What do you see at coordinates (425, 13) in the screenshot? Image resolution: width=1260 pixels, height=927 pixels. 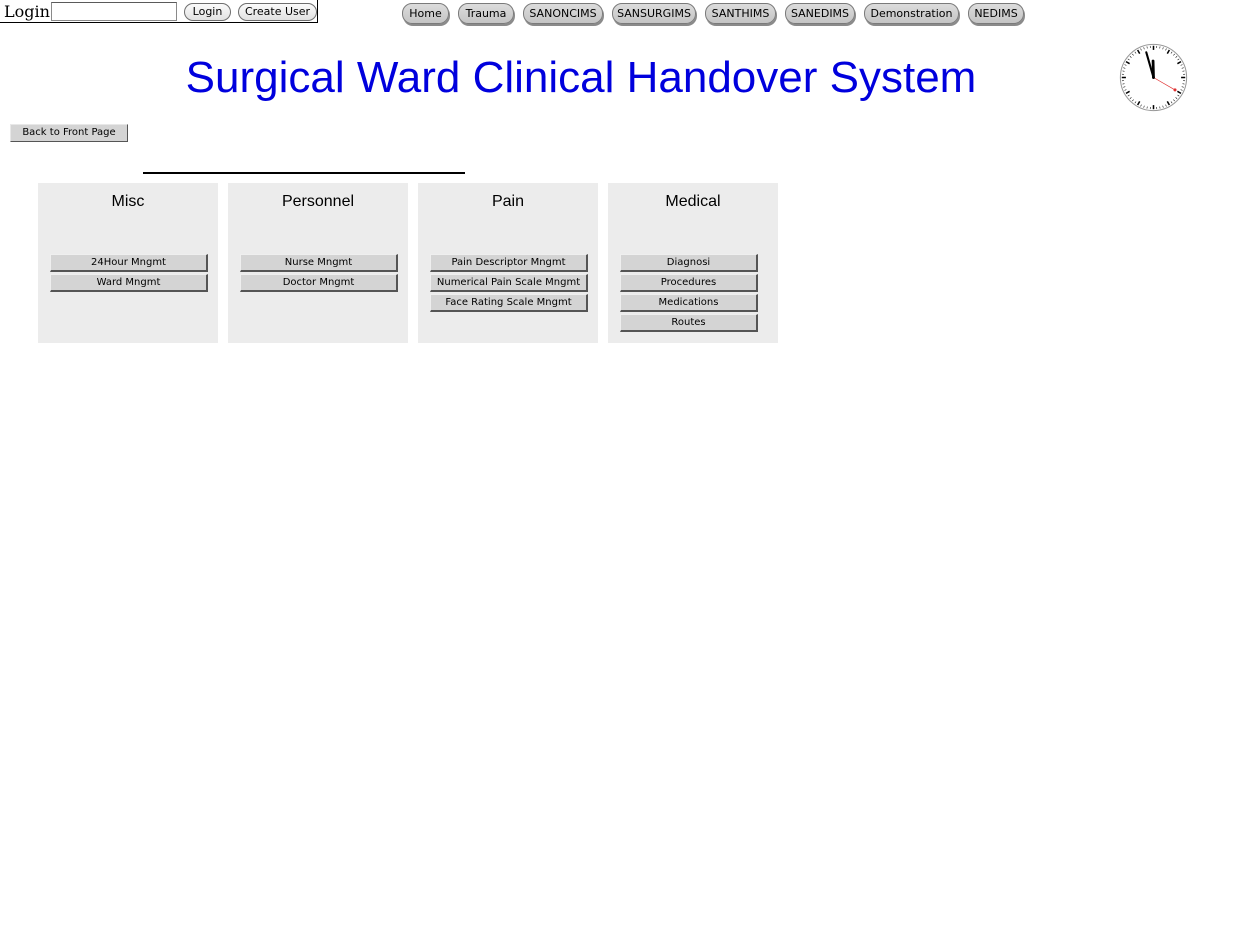 I see `nav-home-button: Home` at bounding box center [425, 13].